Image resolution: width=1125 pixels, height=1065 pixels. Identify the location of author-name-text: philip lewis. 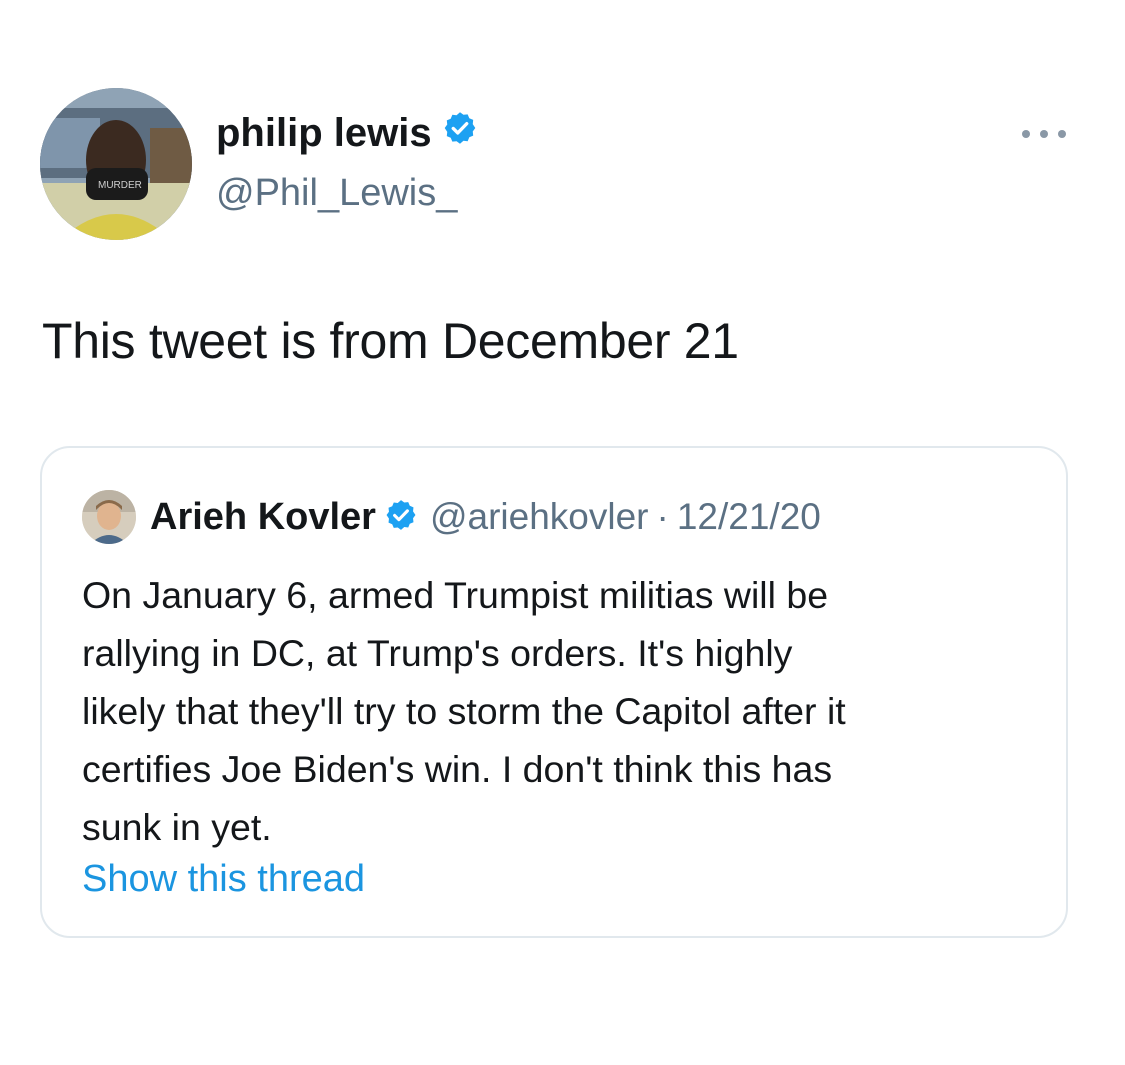
(324, 132).